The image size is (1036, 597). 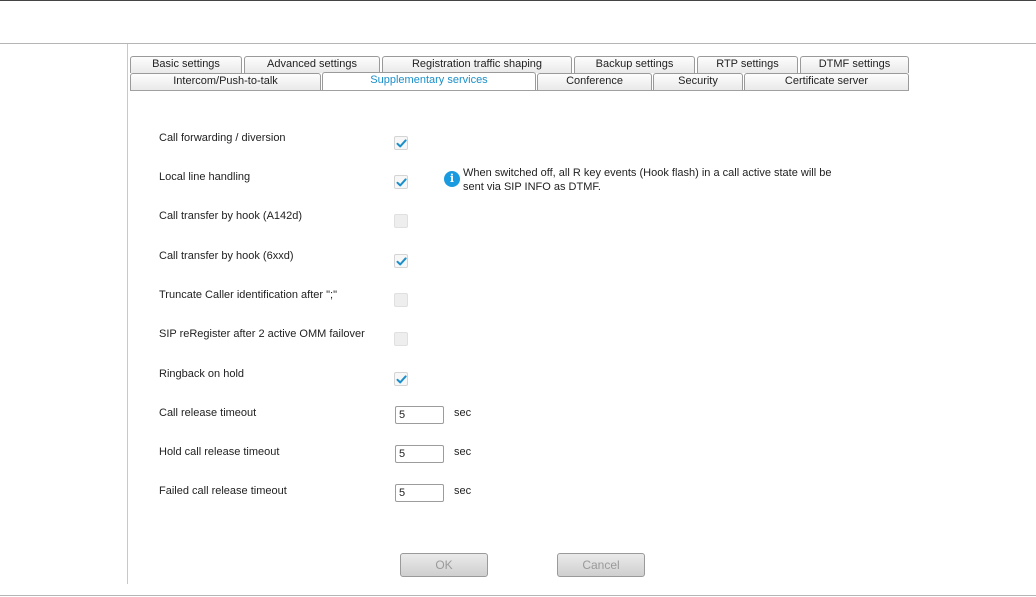 I want to click on local-line-handling-label: Local line handling, so click(x=205, y=177).